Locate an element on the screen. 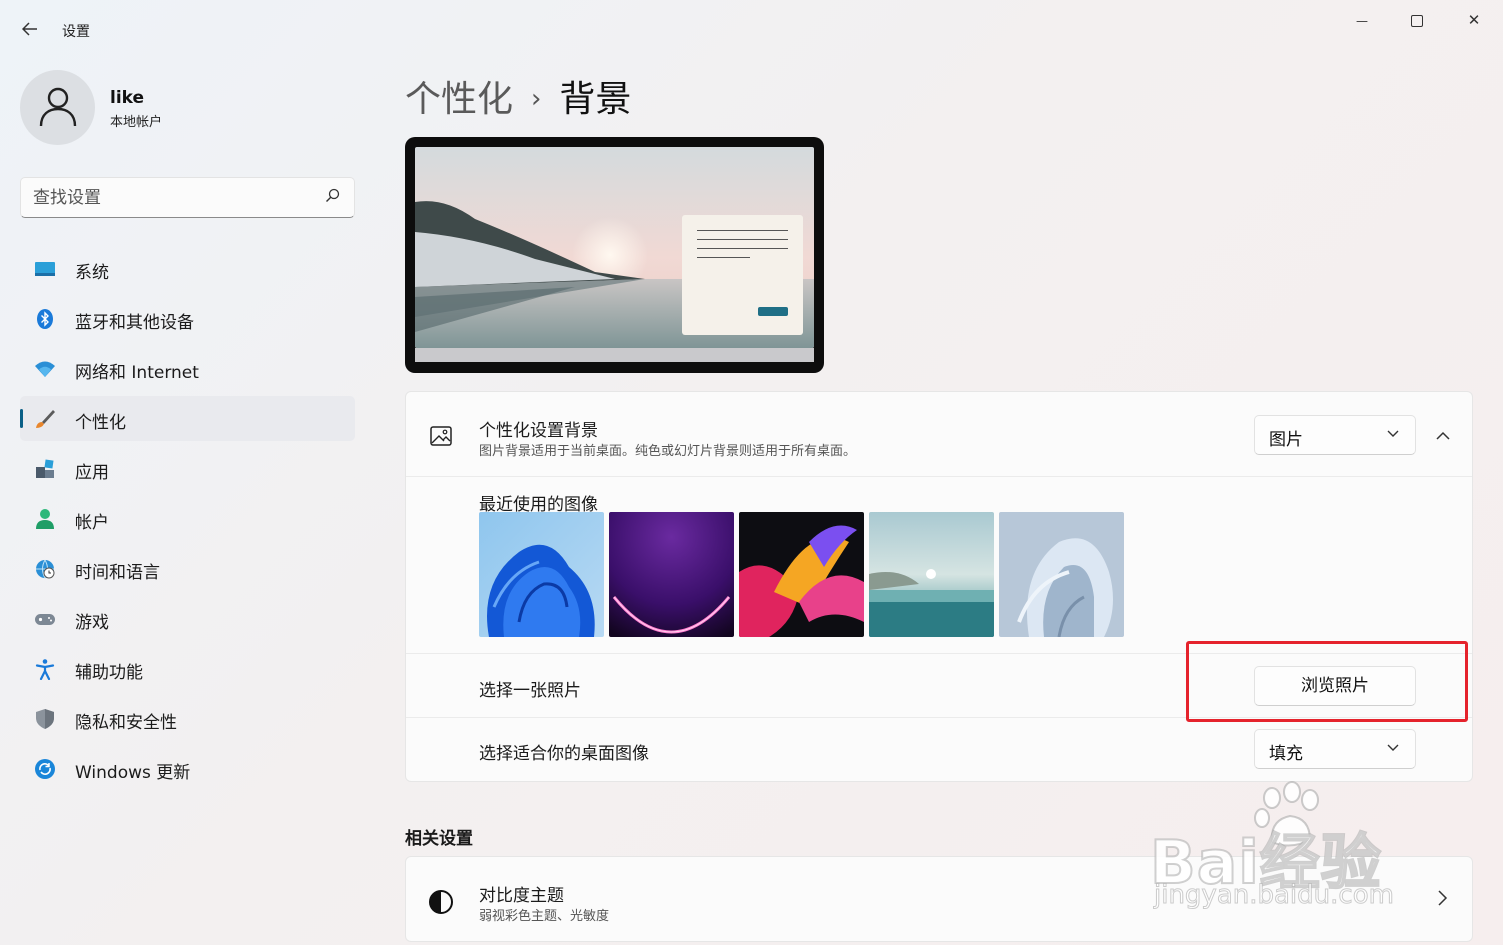 This screenshot has width=1503, height=945. sidebar-item-label: 蓝牙和其他设备 is located at coordinates (134, 323).